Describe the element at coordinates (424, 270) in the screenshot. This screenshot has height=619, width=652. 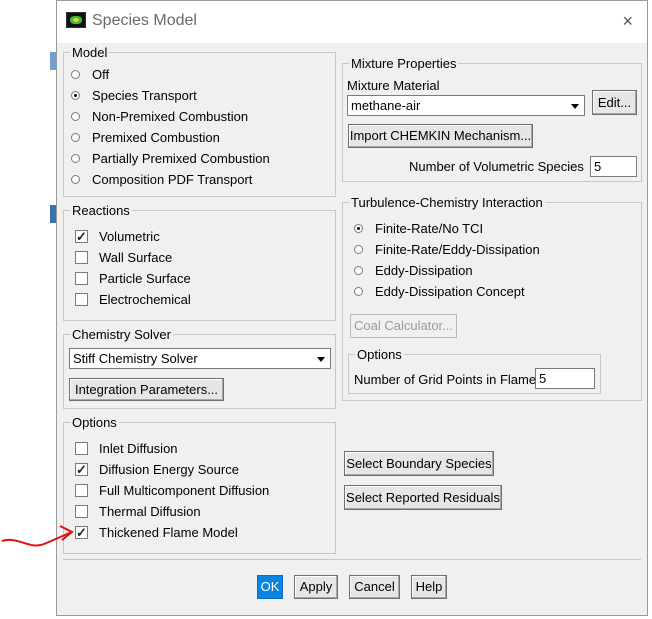
I see `tci-option-label: Eddy-Dissipation` at that location.